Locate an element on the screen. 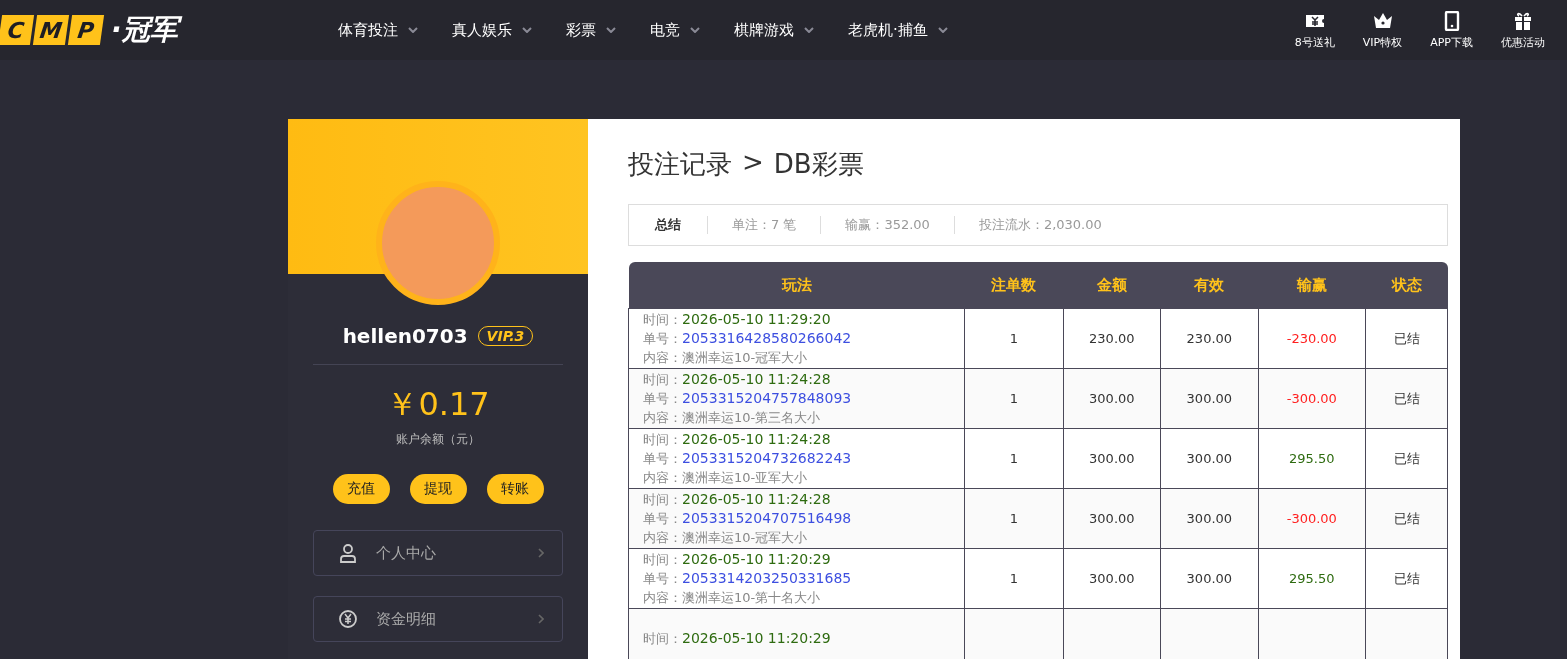  action-button: 提现 is located at coordinates (438, 489).